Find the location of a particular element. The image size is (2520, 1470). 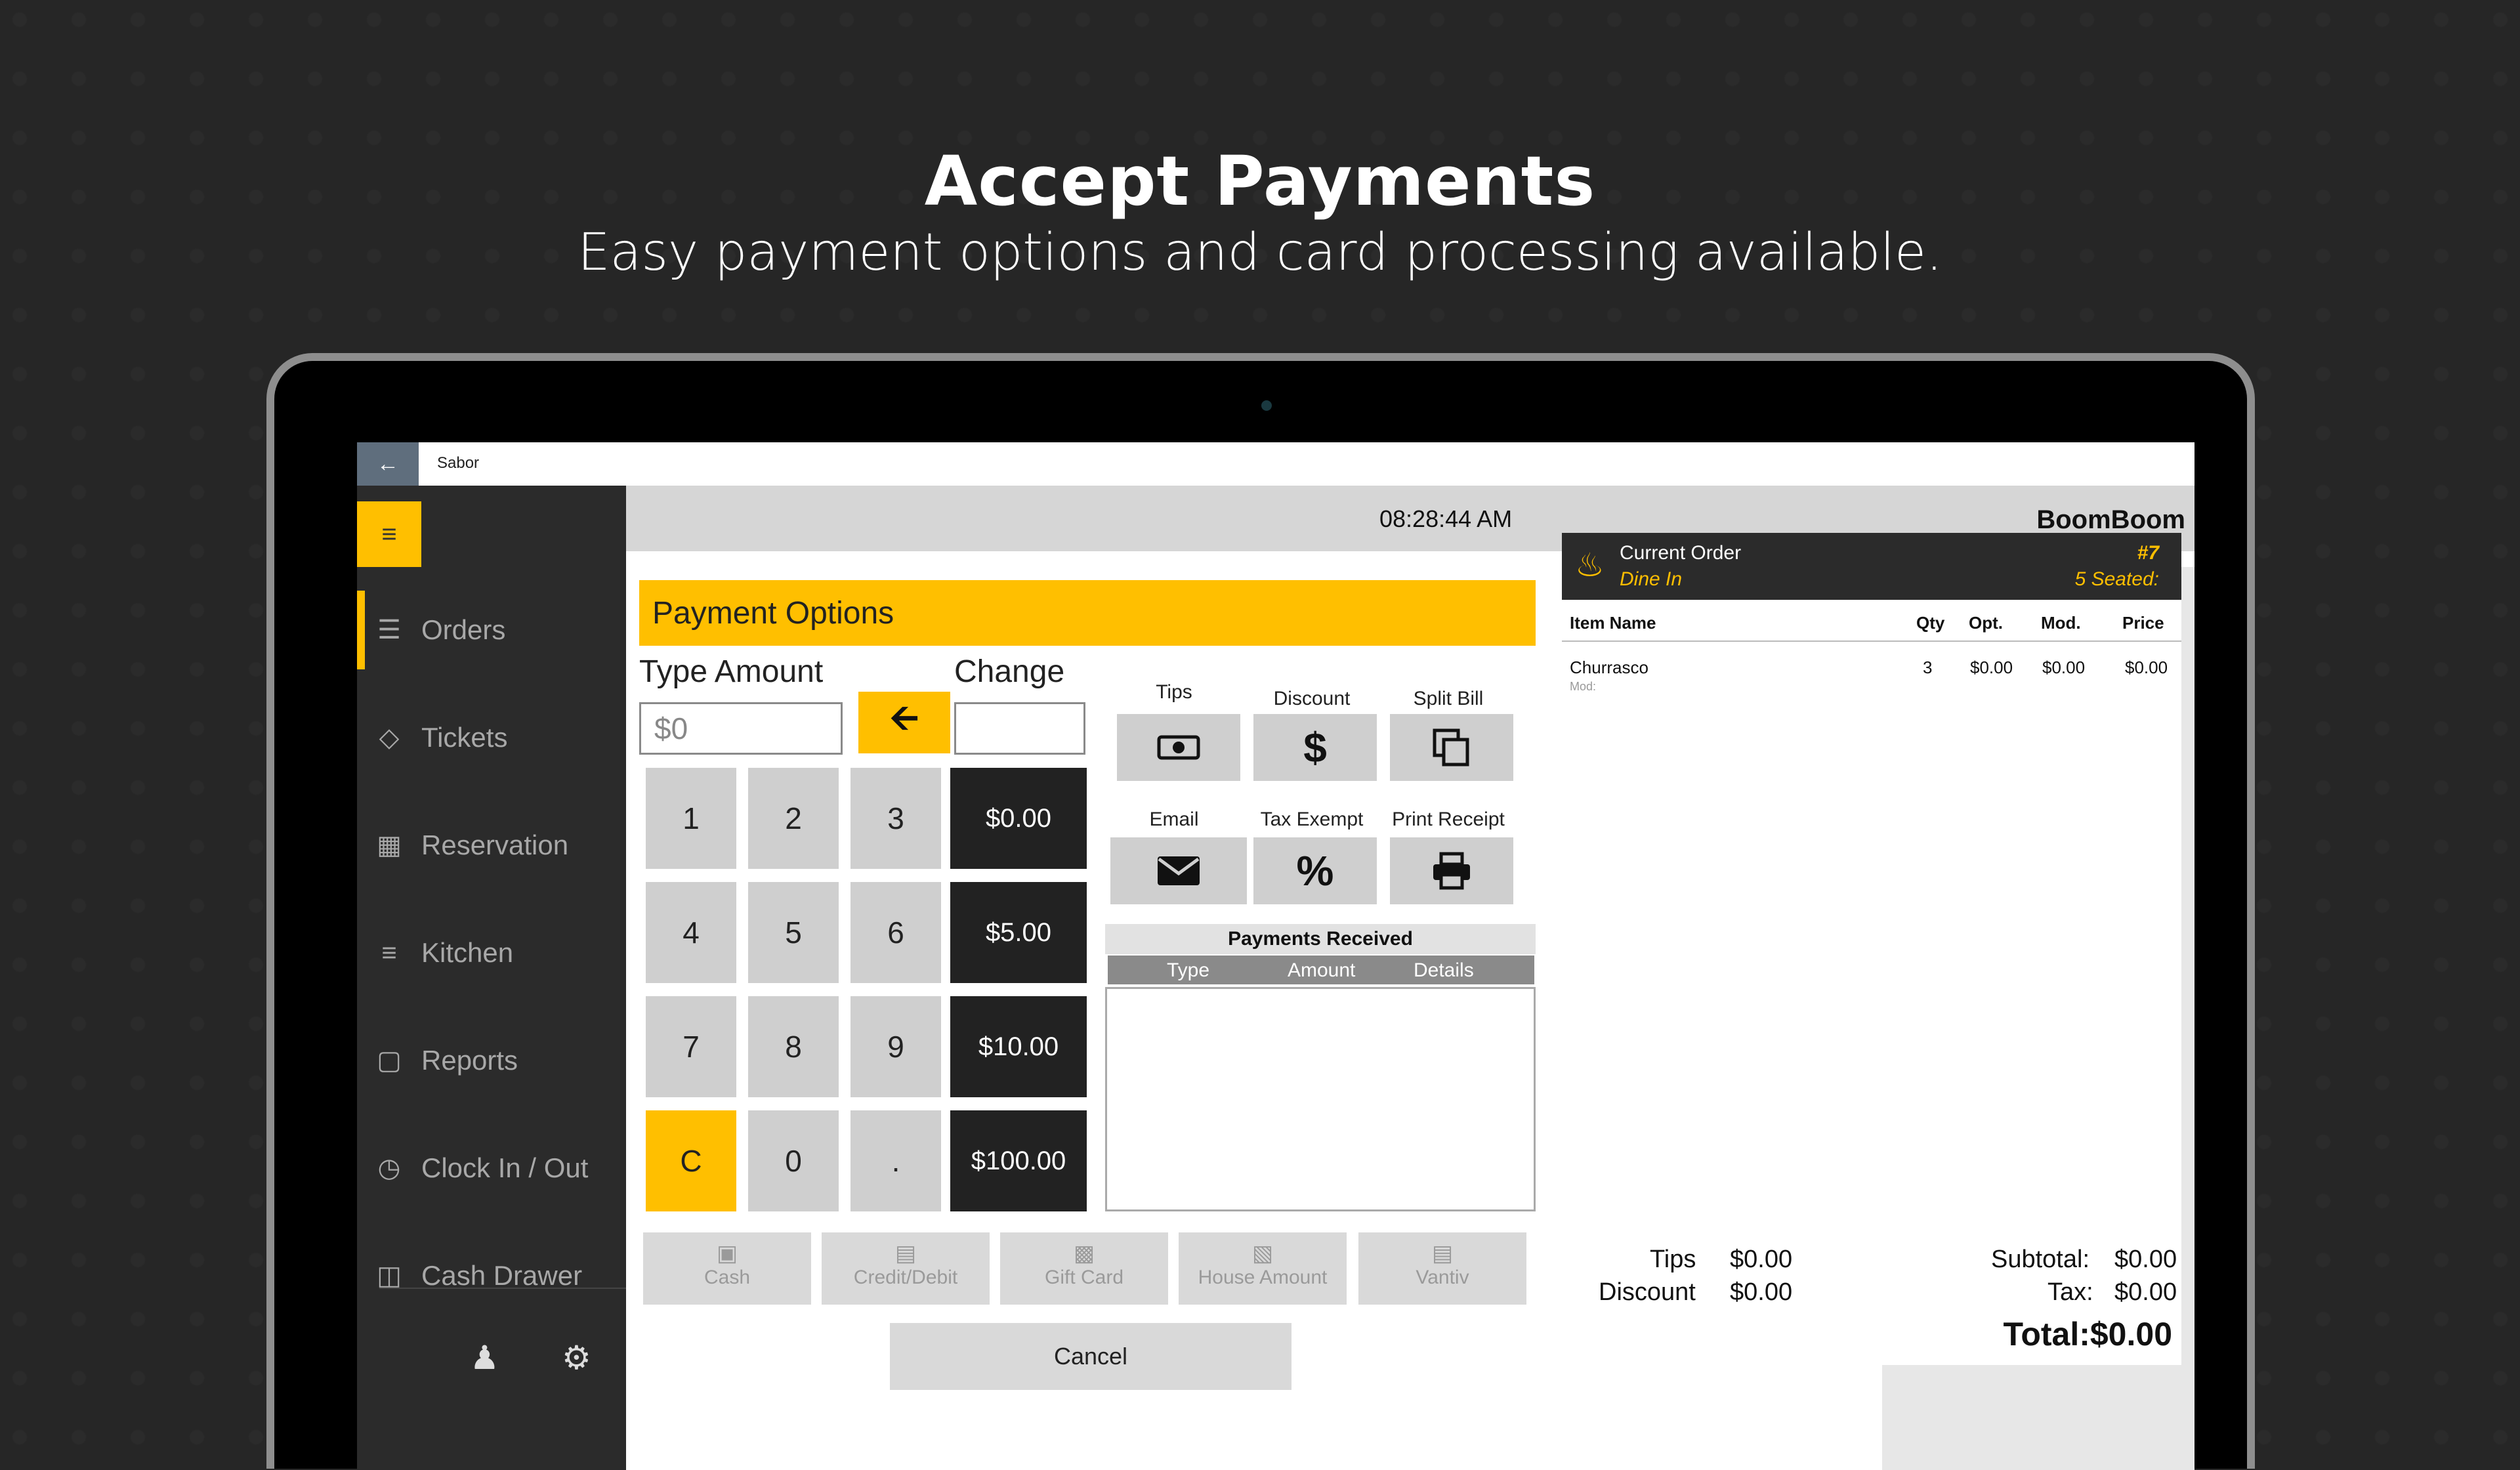

sidebar-divider is located at coordinates (502, 1288).